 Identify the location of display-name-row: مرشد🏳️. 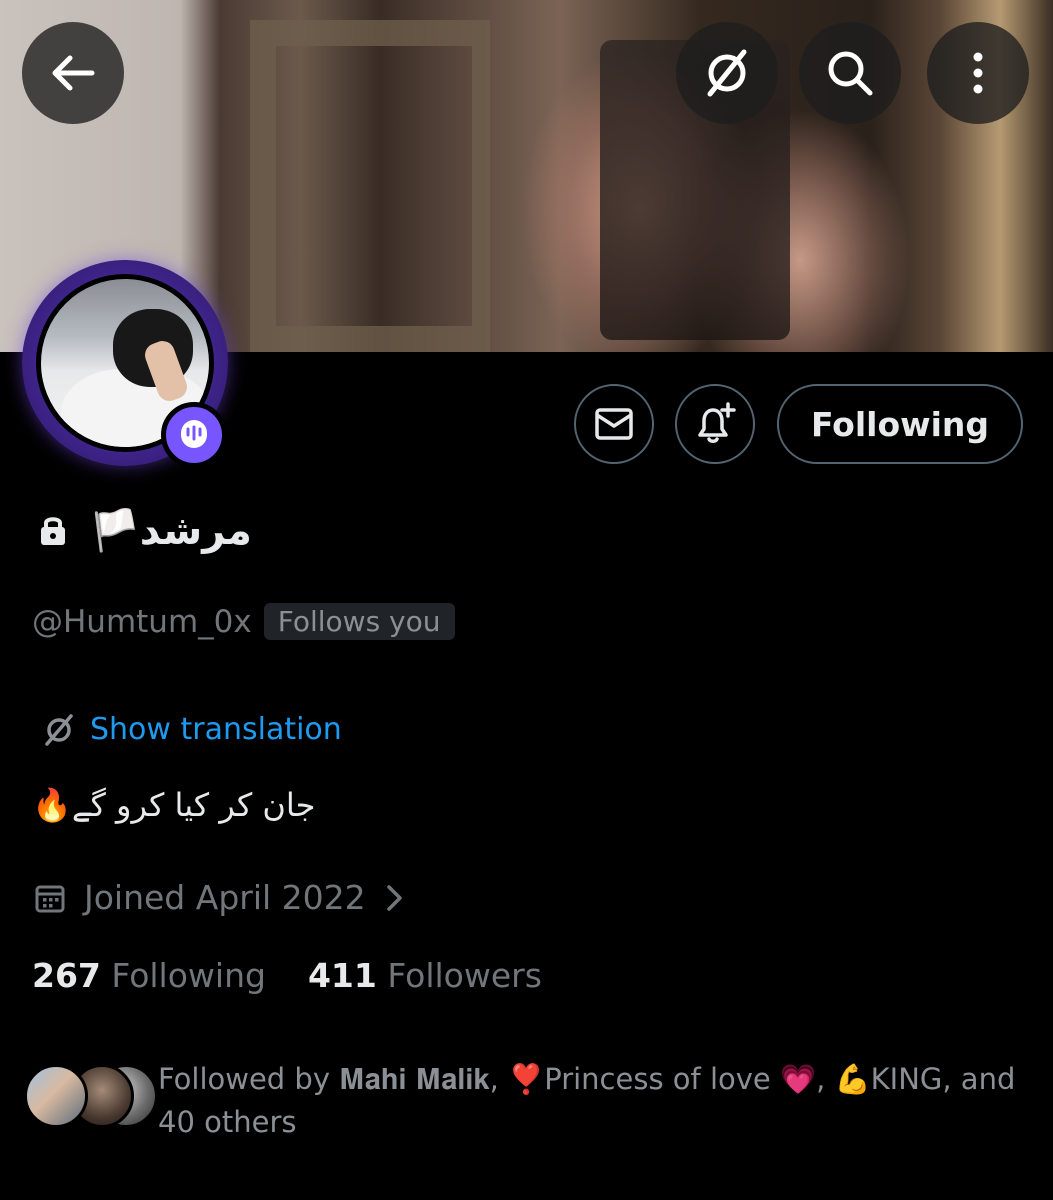
(144, 530).